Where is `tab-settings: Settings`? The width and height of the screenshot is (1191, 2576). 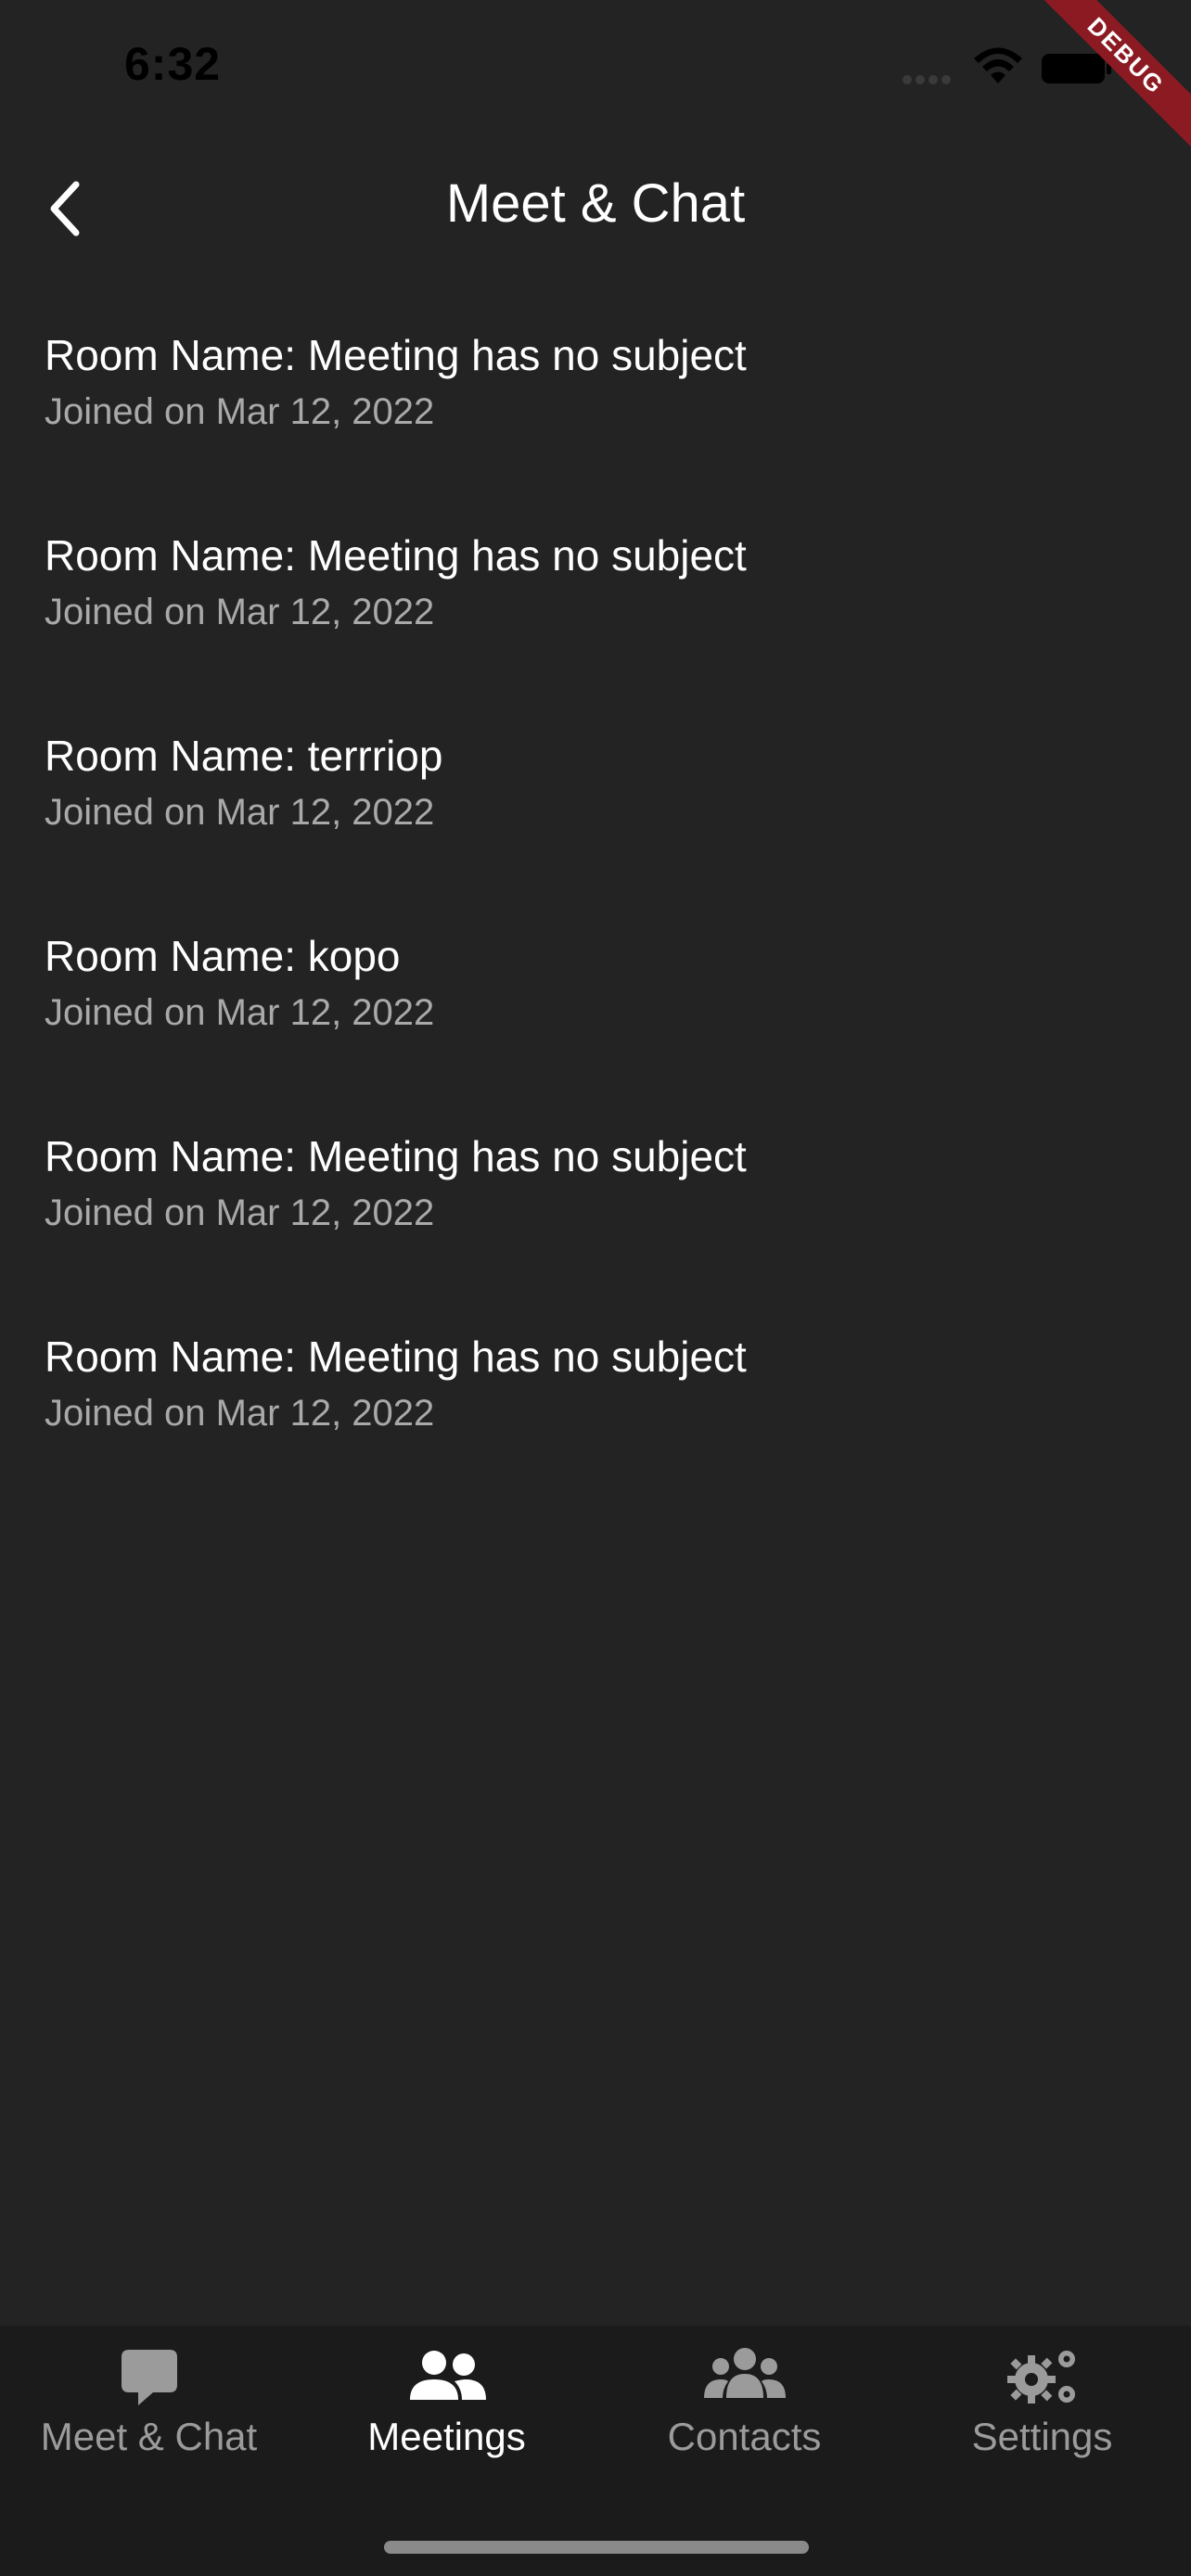 tab-settings: Settings is located at coordinates (1042, 2405).